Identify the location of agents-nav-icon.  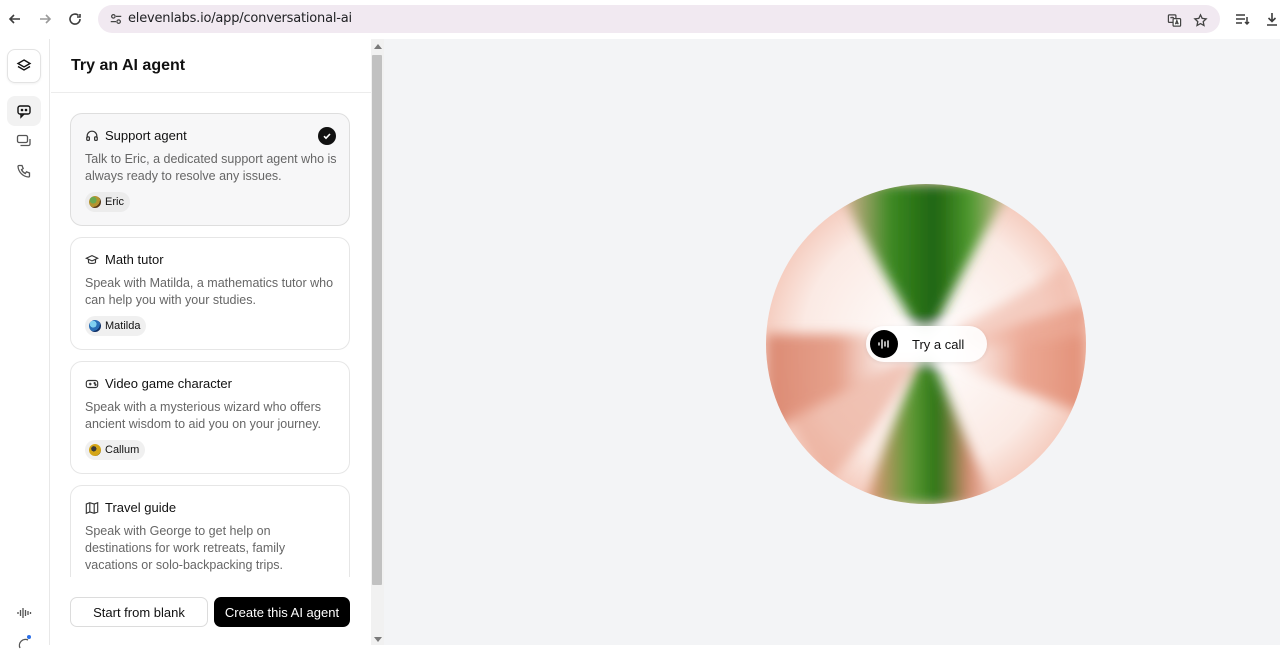
(24, 111).